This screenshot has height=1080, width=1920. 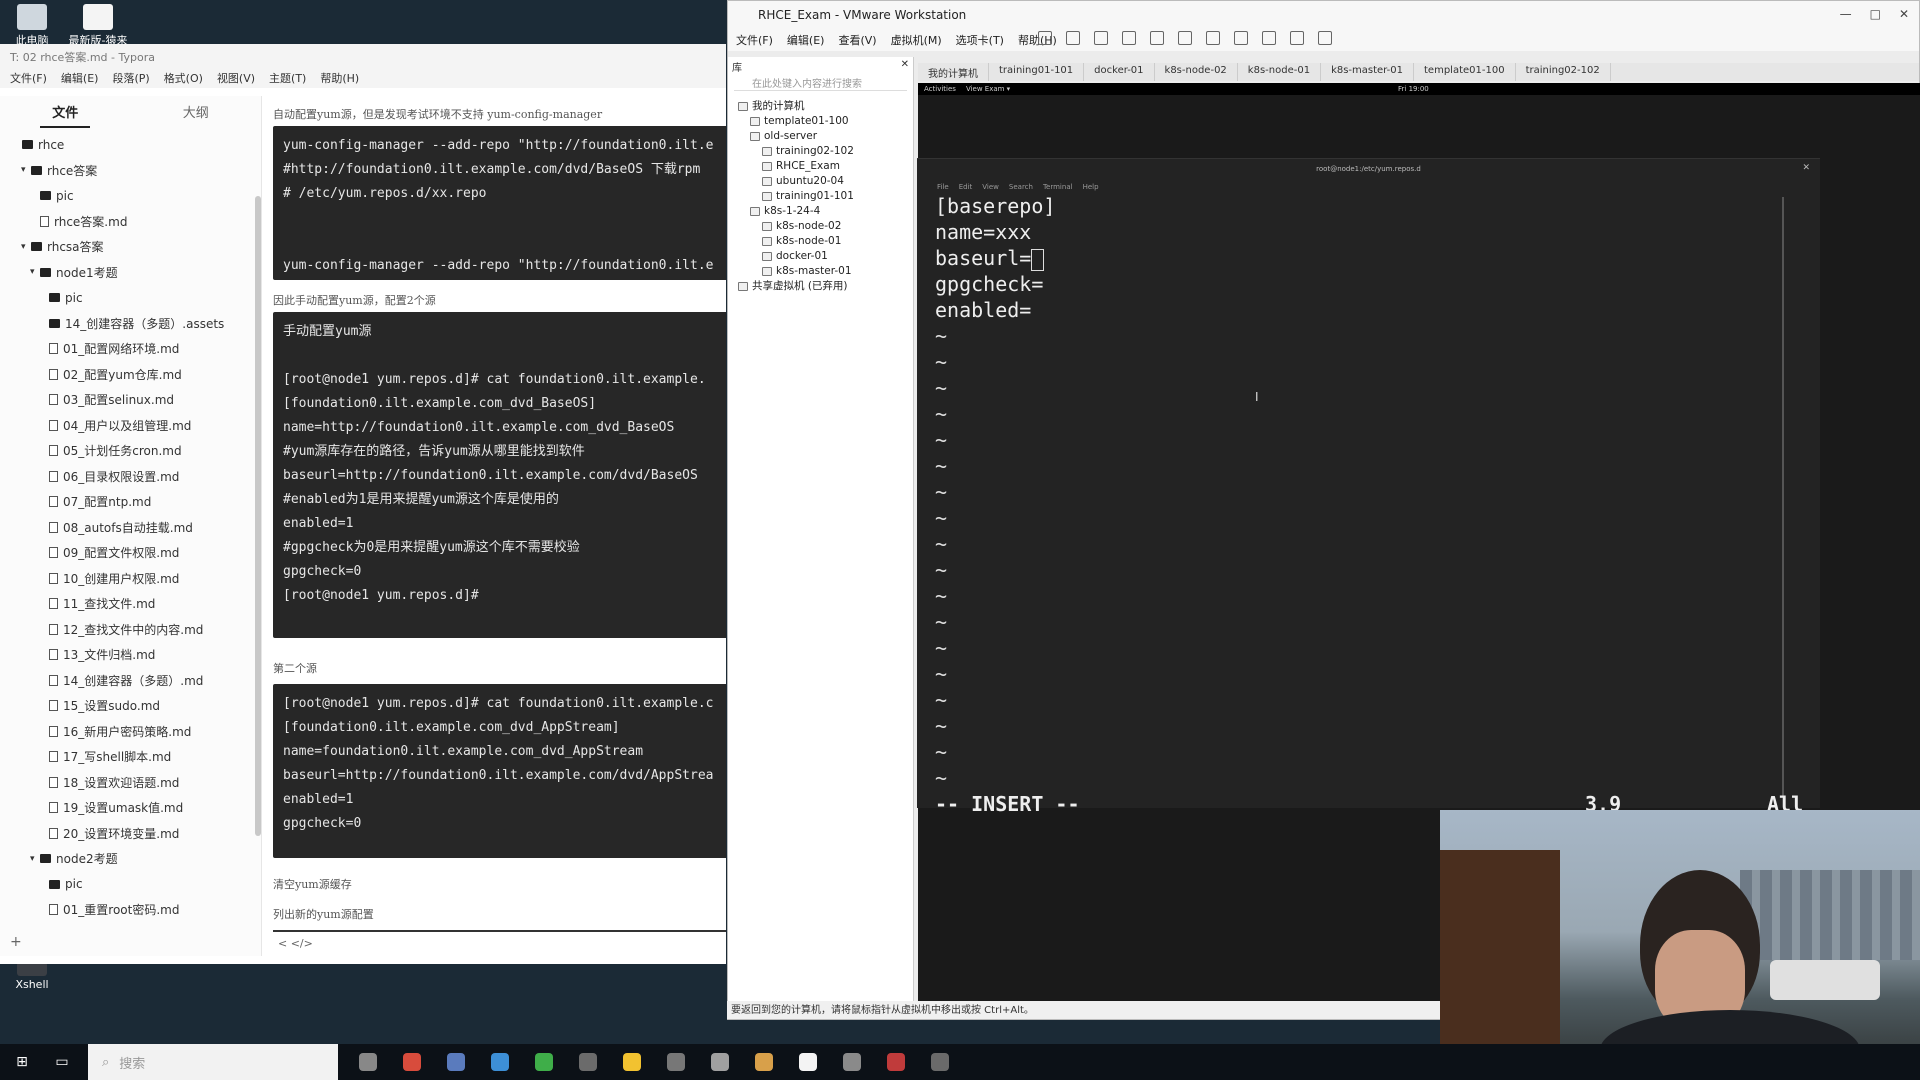 I want to click on add-file-icon: +, so click(x=16, y=942).